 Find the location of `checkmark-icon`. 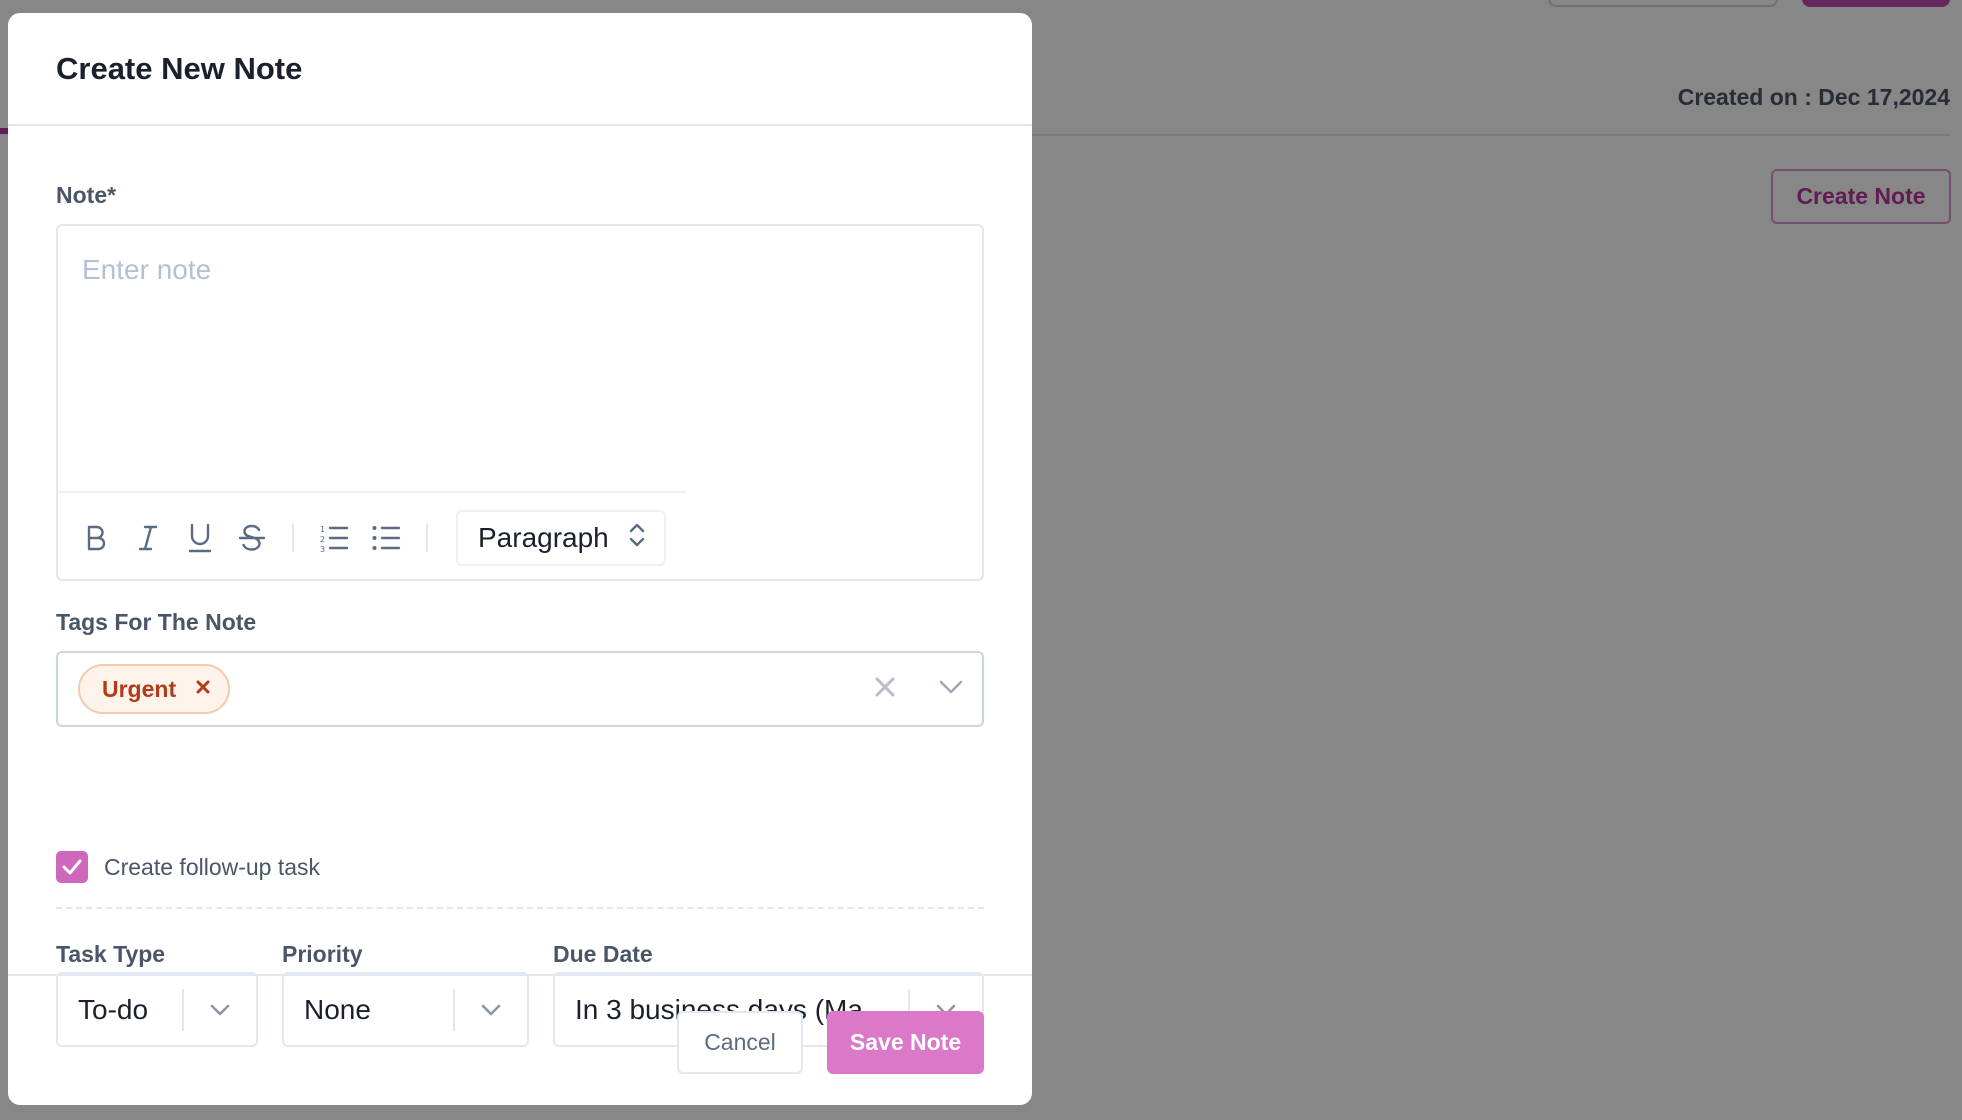

checkmark-icon is located at coordinates (72, 867).